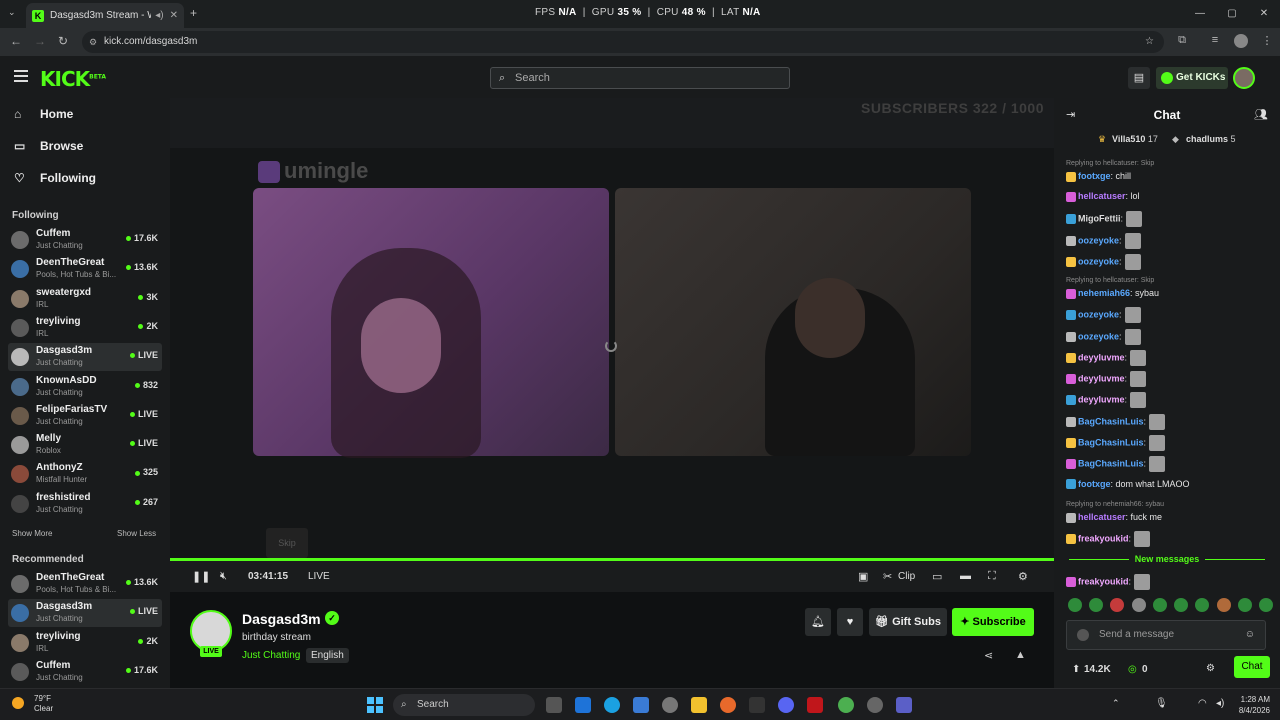 This screenshot has width=1280, height=720. What do you see at coordinates (136, 533) in the screenshot?
I see `show-less-link: Show Less` at bounding box center [136, 533].